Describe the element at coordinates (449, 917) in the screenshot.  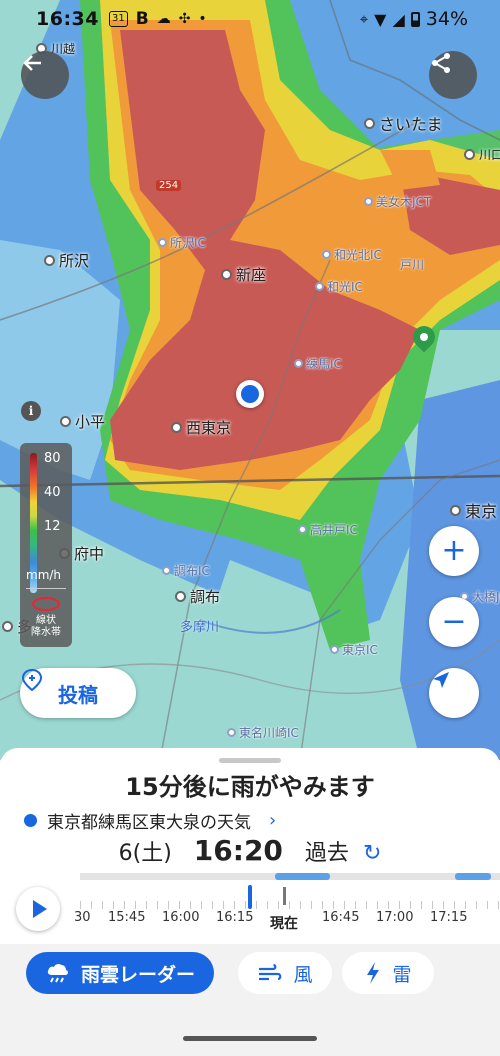
I see `timeline-label: 17:15` at that location.